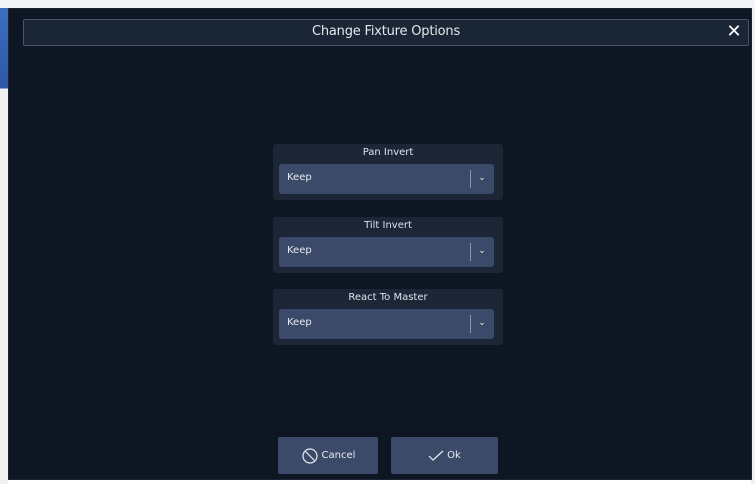  I want to click on option-group-react-to-master: React To Master Keep ⌄, so click(388, 317).